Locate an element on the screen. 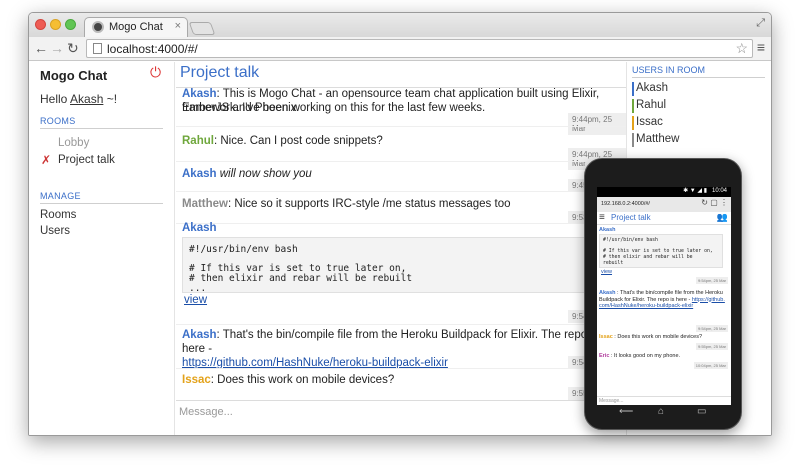 The image size is (800, 476). phone-url-text: 192.168.0.2:4000/#/ is located at coordinates (625, 204).